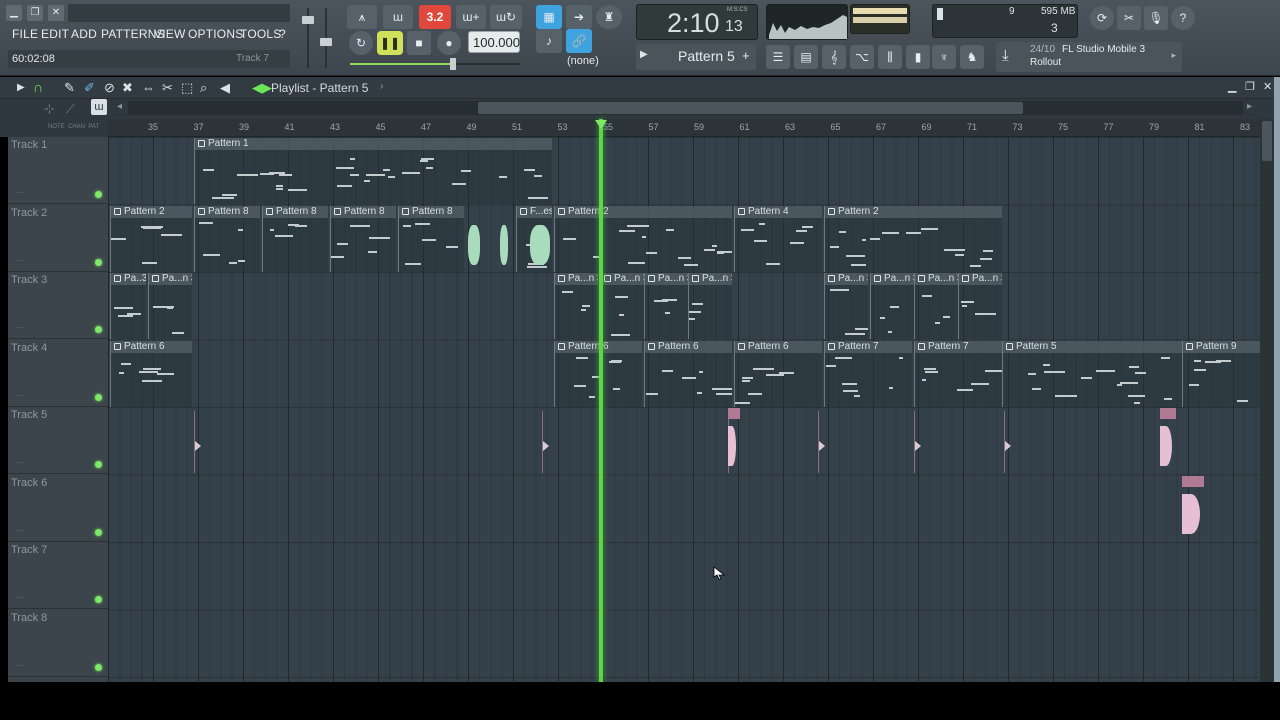 The image size is (1280, 720). I want to click on song-mode-icon: ➔, so click(579, 17).